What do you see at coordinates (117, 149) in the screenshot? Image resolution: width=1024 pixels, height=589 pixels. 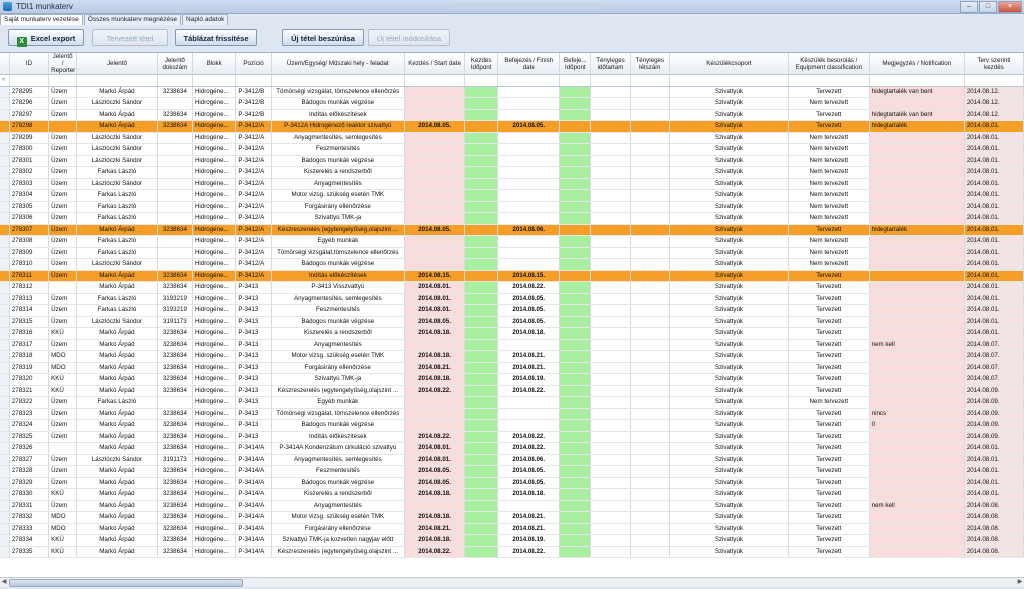 I see `cell-reporter-name: Lászlóczki Sándor` at bounding box center [117, 149].